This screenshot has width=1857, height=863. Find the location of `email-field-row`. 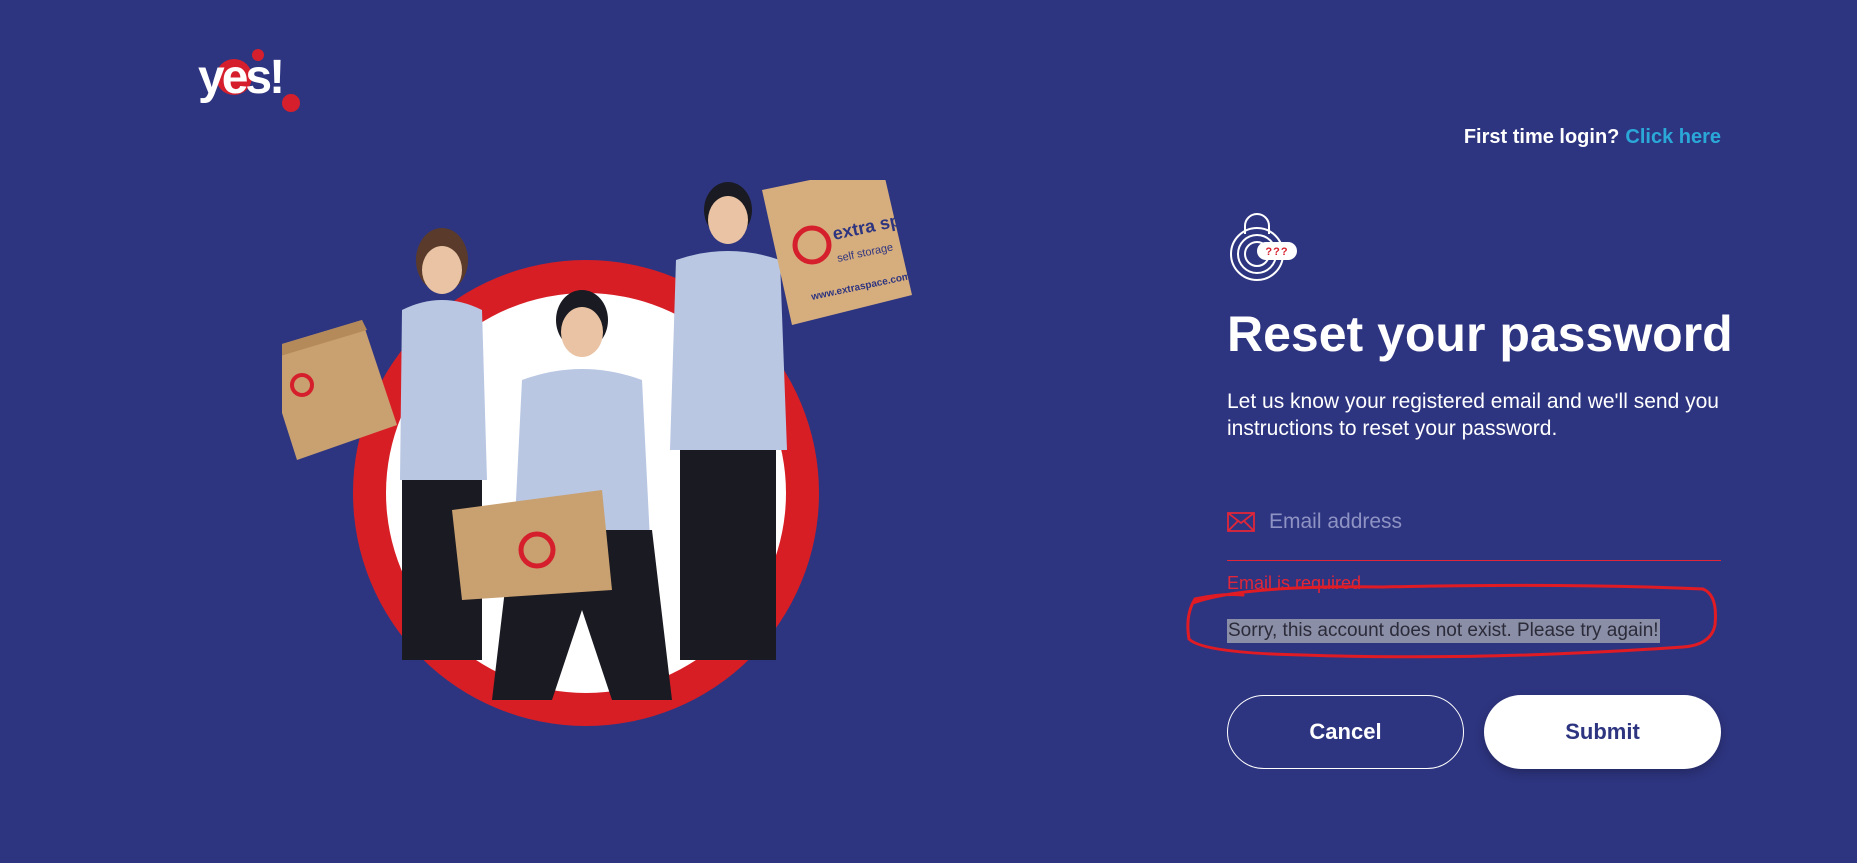

email-field-row is located at coordinates (1474, 529).